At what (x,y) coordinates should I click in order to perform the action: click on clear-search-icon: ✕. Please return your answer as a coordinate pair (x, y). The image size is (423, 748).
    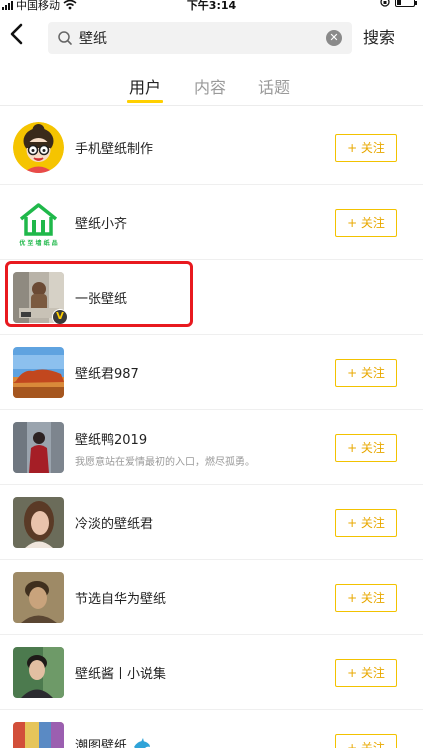
    Looking at the image, I should click on (334, 38).